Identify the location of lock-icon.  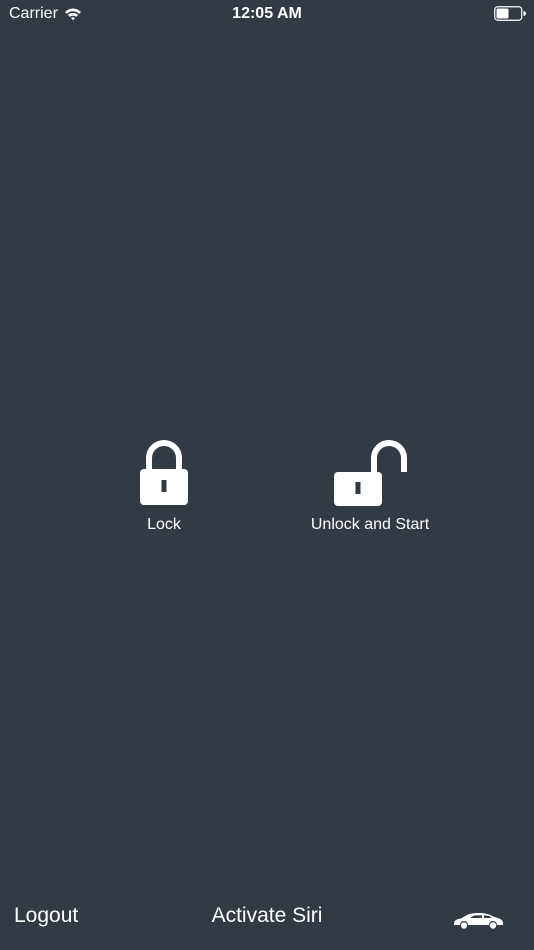
(164, 472).